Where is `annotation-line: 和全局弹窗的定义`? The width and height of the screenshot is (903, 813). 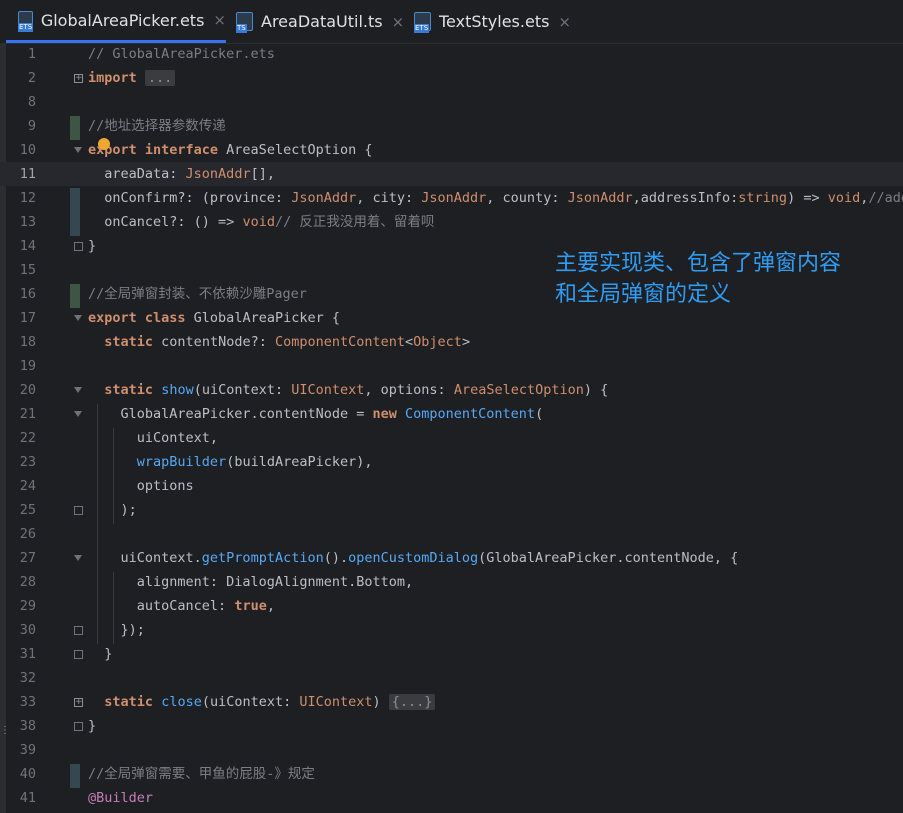
annotation-line: 和全局弹窗的定义 is located at coordinates (643, 294).